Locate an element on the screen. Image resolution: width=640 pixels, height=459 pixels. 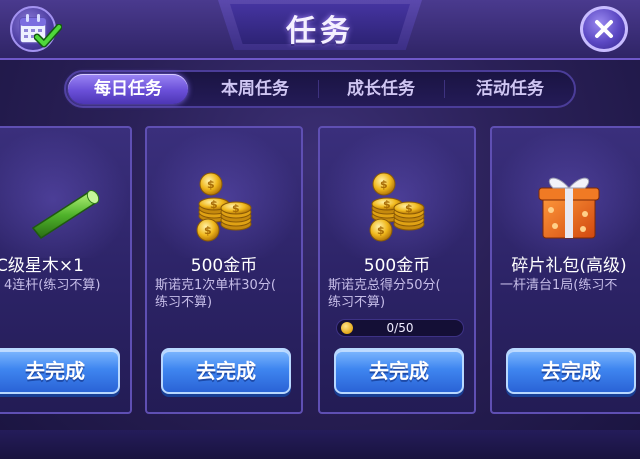
task-card: C级星木×1 4连杆(练习不算) 去完成 is located at coordinates (66, 270).